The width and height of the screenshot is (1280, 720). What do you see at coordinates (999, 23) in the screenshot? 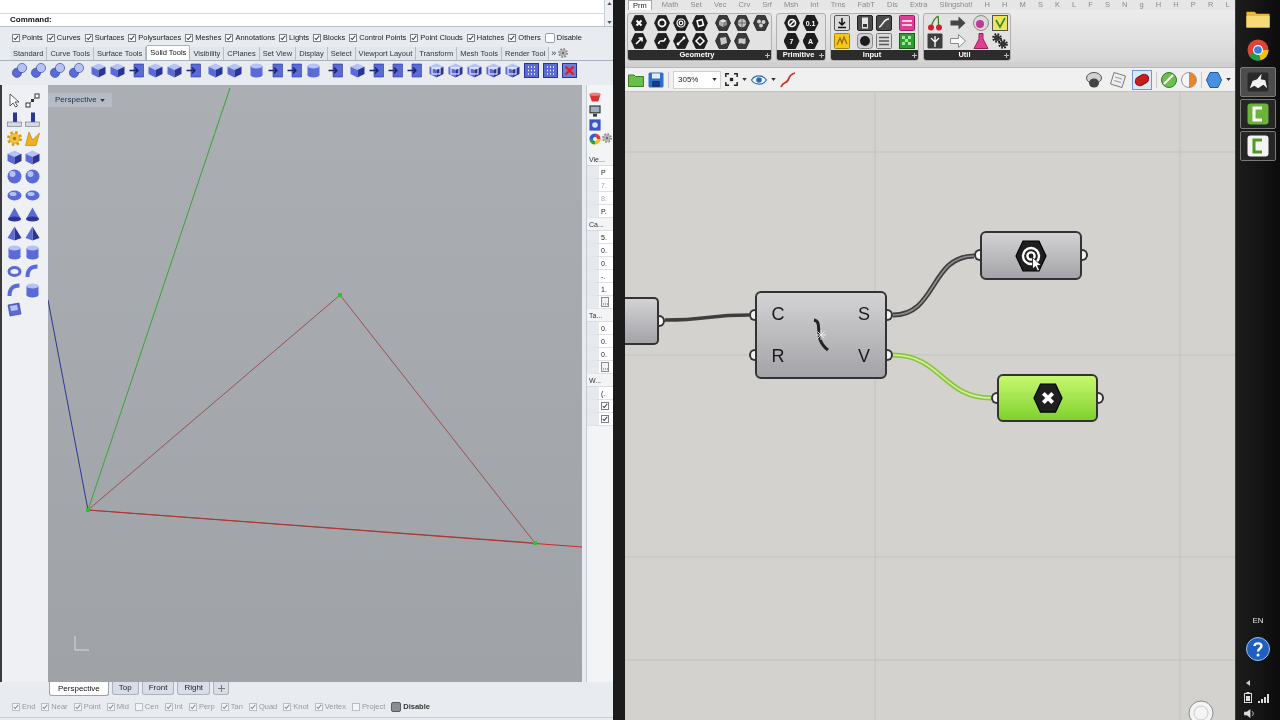
I see `checkmark-frame-icon` at bounding box center [999, 23].